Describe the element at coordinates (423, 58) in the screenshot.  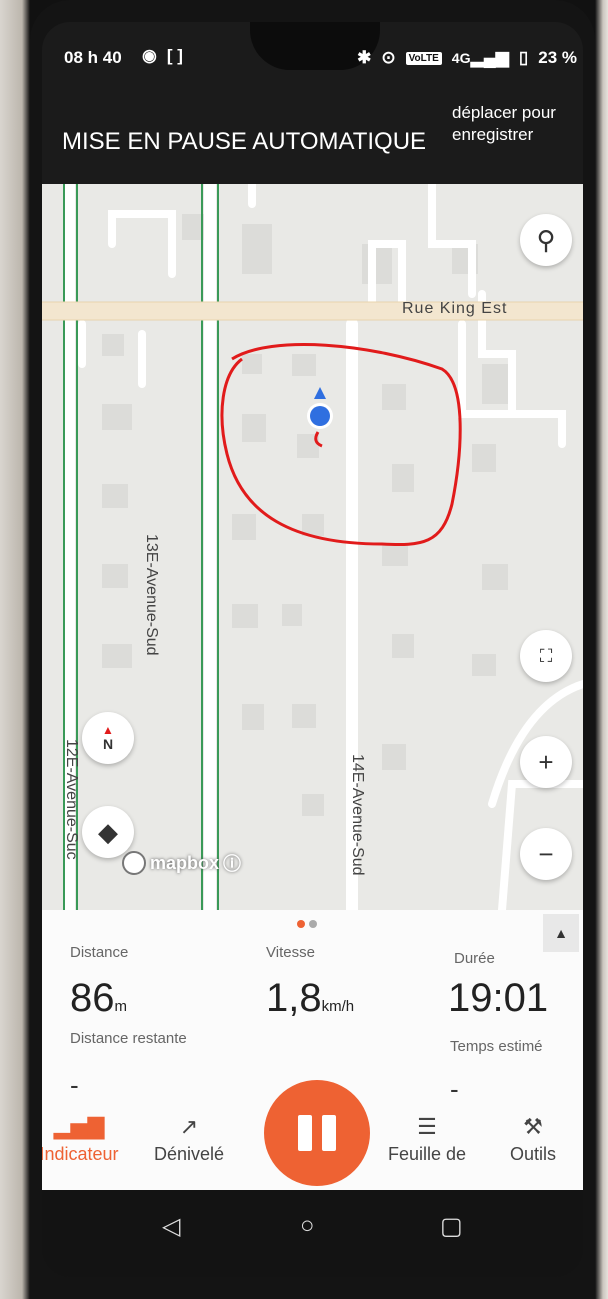
I see `volte-badge: VoLTE` at that location.